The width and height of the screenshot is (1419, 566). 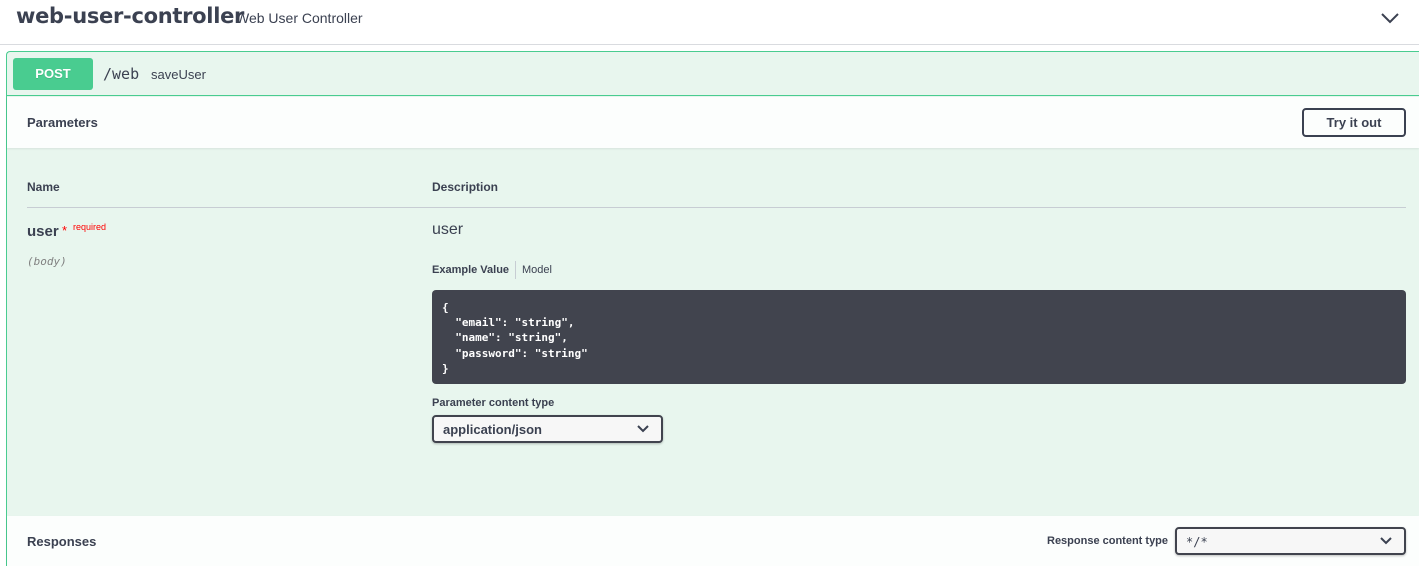 What do you see at coordinates (445, 307) in the screenshot?
I see `code-line: {` at bounding box center [445, 307].